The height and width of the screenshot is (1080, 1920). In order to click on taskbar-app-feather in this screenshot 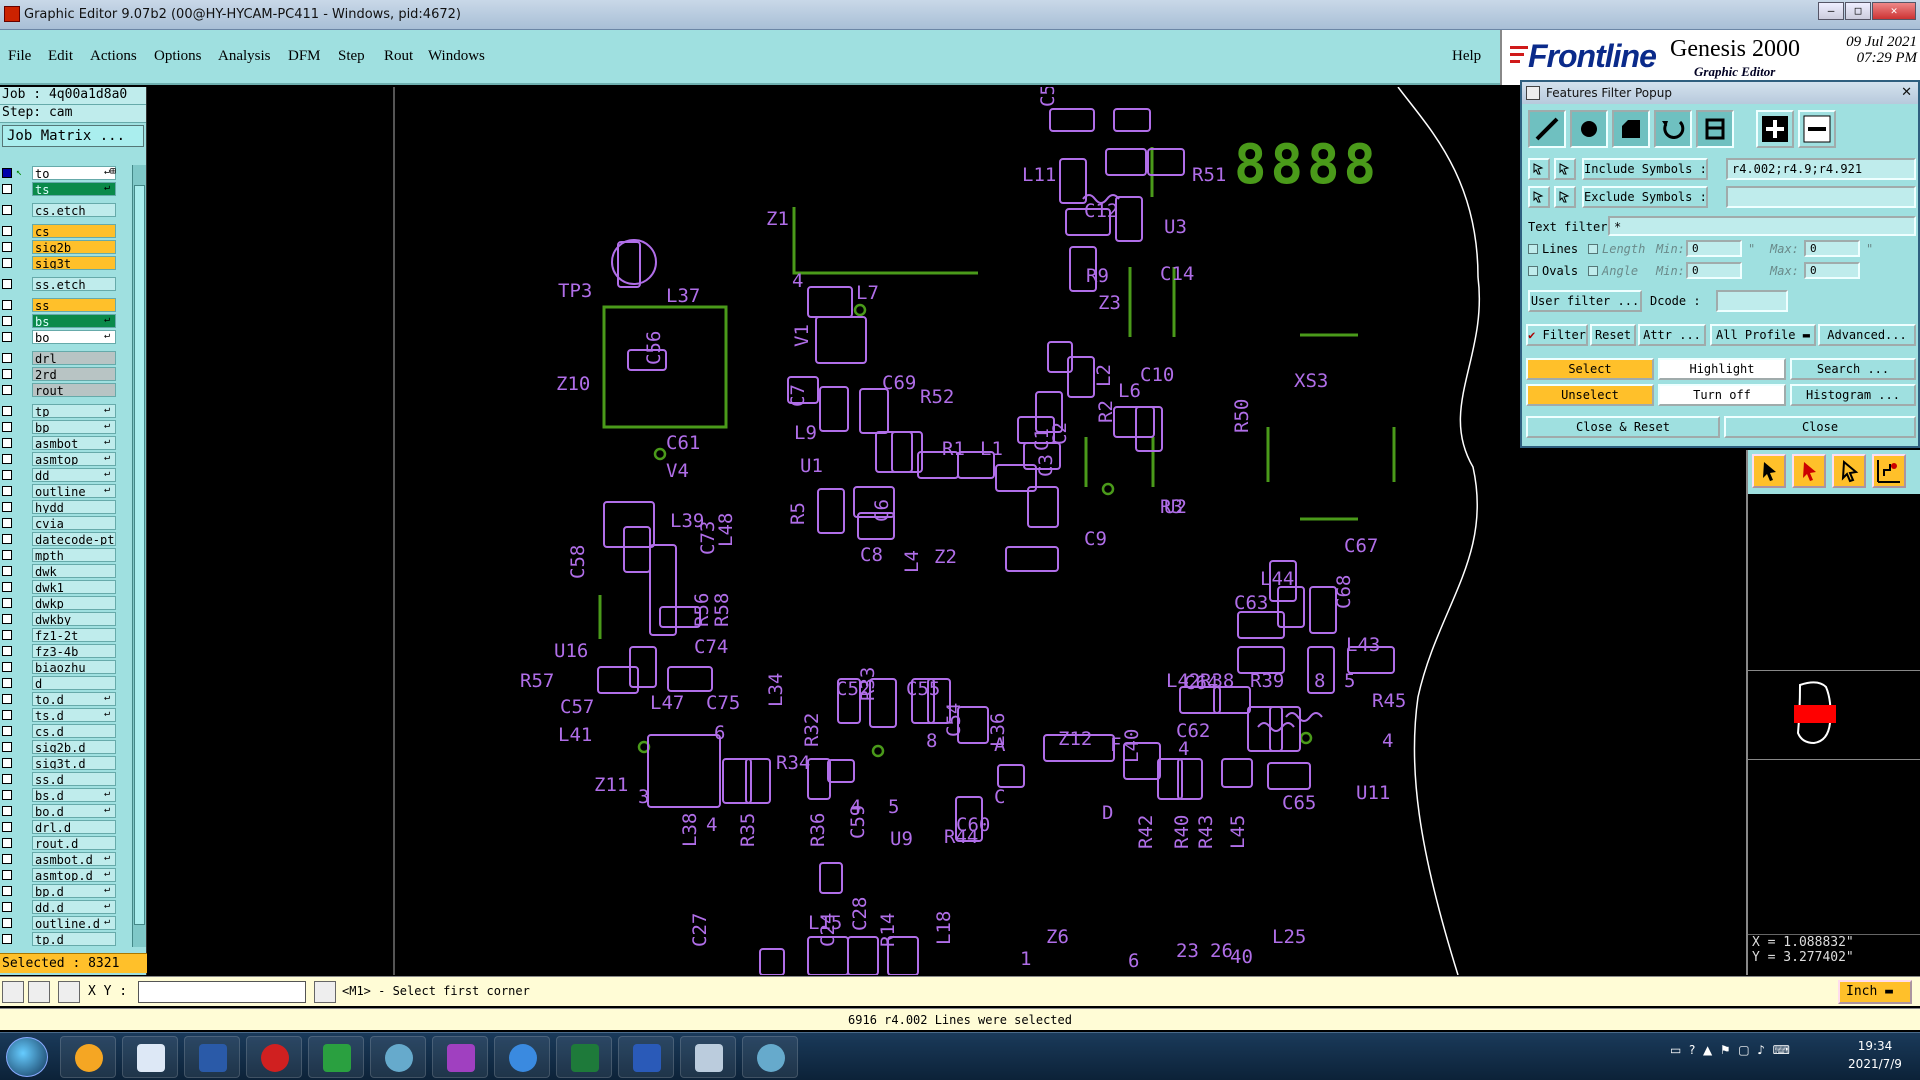, I will do `click(522, 1057)`.